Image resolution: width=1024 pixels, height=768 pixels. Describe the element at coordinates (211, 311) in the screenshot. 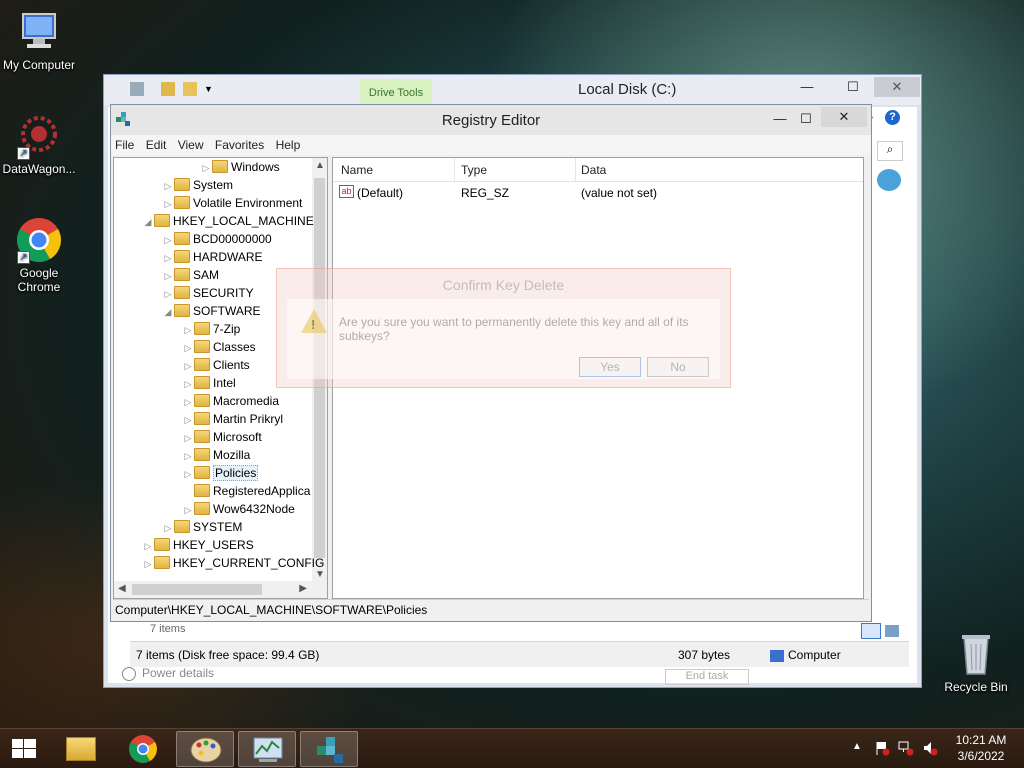

I see `tree-node: ◢ SOFTWARE` at that location.